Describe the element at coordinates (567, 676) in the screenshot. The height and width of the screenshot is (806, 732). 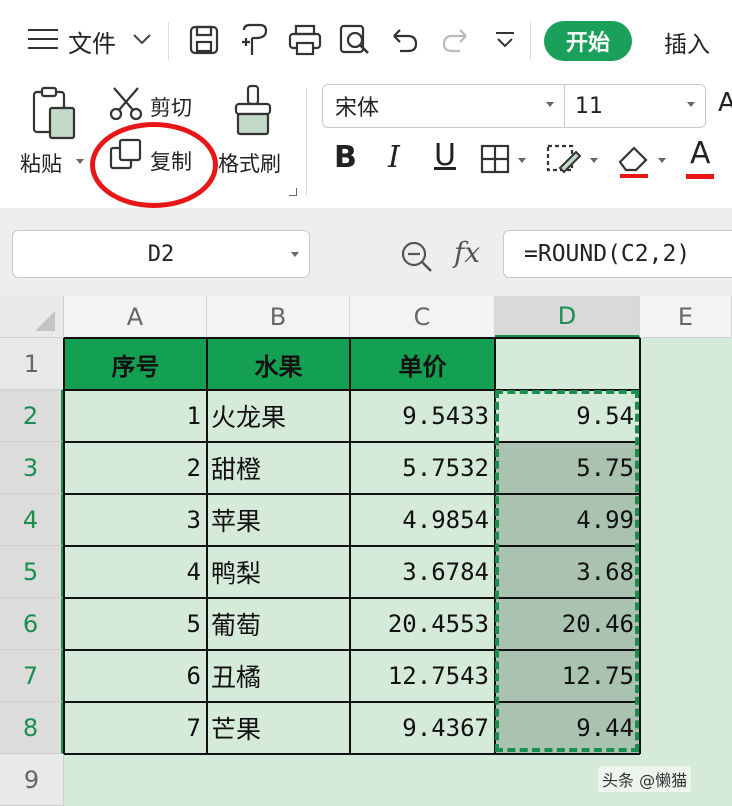
I see `cell-d7: 12.75` at that location.